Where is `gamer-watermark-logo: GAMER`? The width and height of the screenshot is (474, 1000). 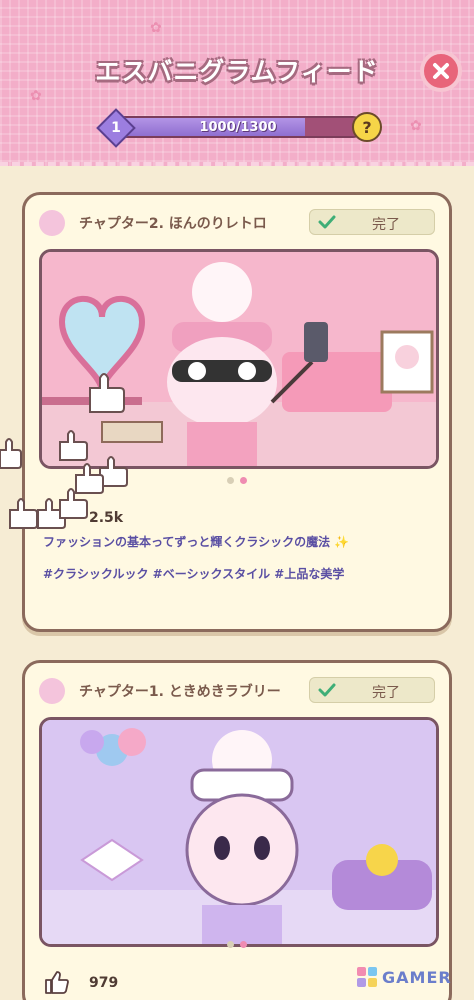 gamer-watermark-logo: GAMER is located at coordinates (404, 977).